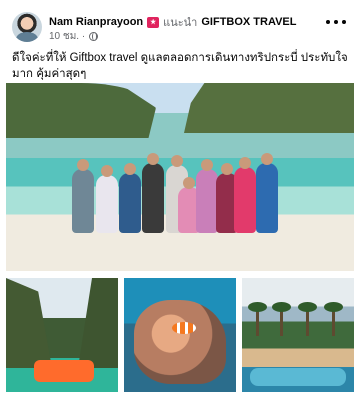 Image resolution: width=360 pixels, height=406 pixels. What do you see at coordinates (153, 22) in the screenshot?
I see `recommend-flag-icon` at bounding box center [153, 22].